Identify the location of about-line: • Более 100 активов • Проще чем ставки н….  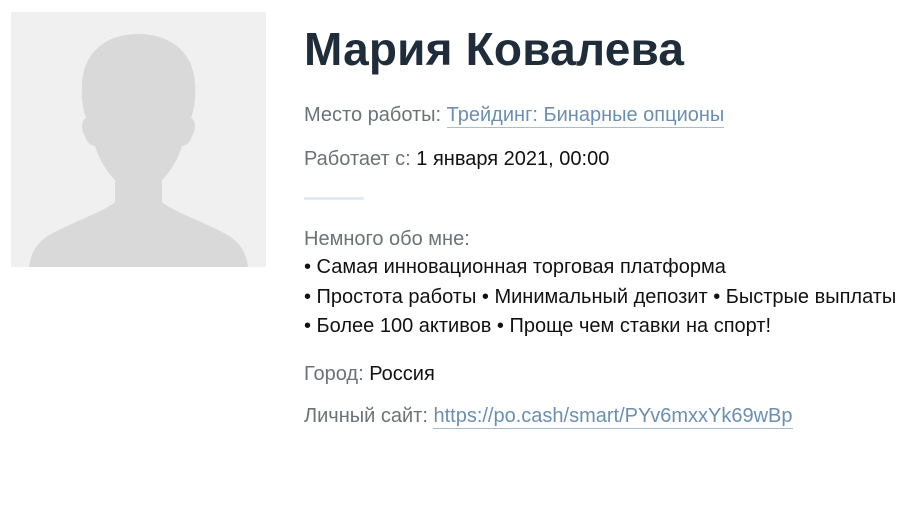
(538, 326).